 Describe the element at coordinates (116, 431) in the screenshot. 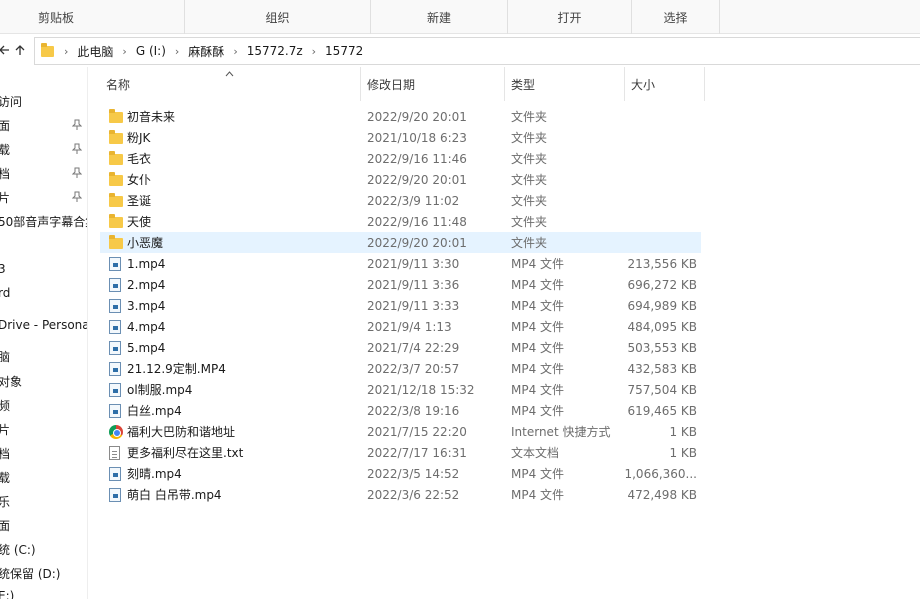

I see `internet-shortcut-icon` at that location.